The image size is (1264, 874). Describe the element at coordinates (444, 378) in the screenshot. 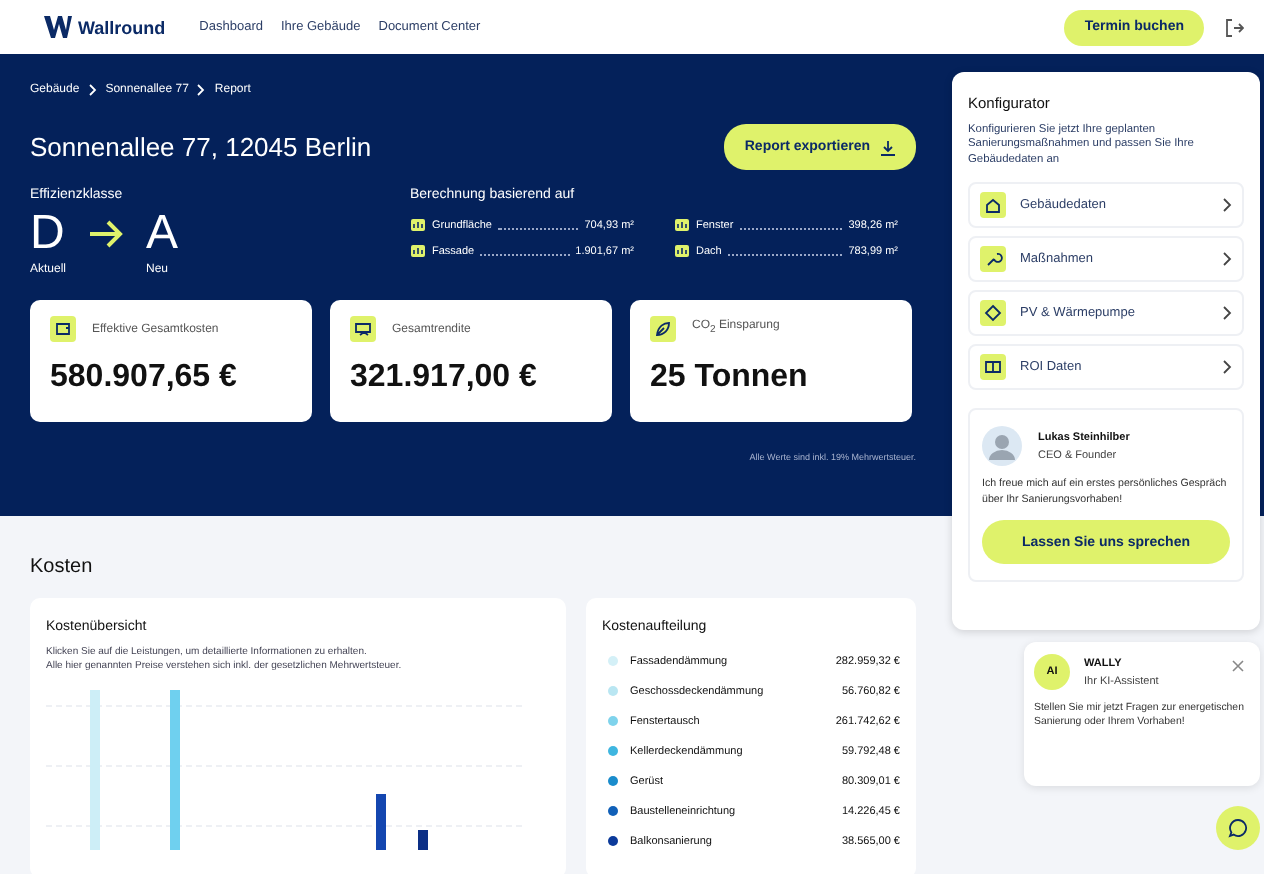

I see `stat-value: 321.917,00 €` at that location.